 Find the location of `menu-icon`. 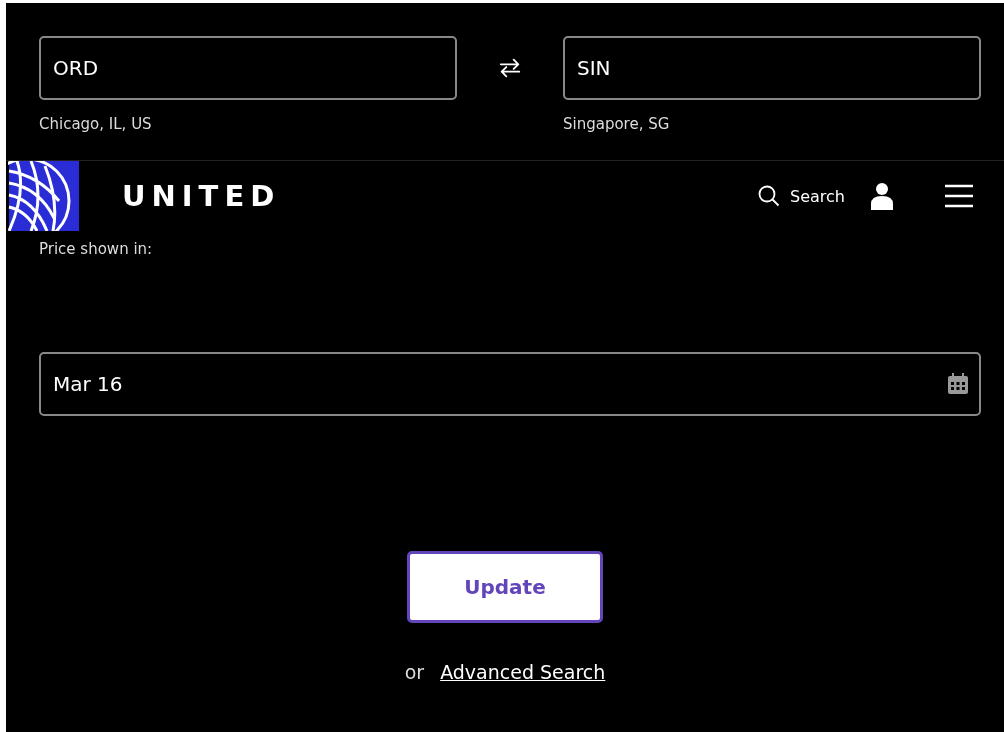

menu-icon is located at coordinates (959, 196).